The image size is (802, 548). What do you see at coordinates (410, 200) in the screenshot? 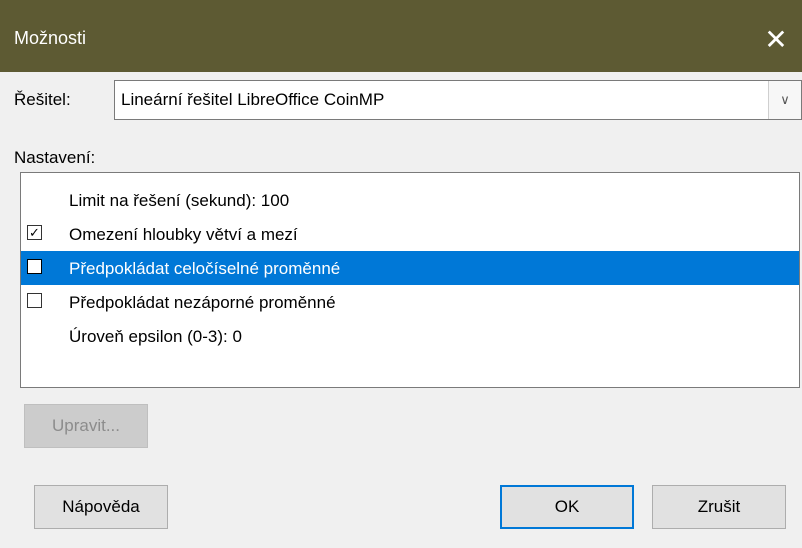
I see `settings-item-time-limit: Limit na řešení (sekund): 100` at bounding box center [410, 200].